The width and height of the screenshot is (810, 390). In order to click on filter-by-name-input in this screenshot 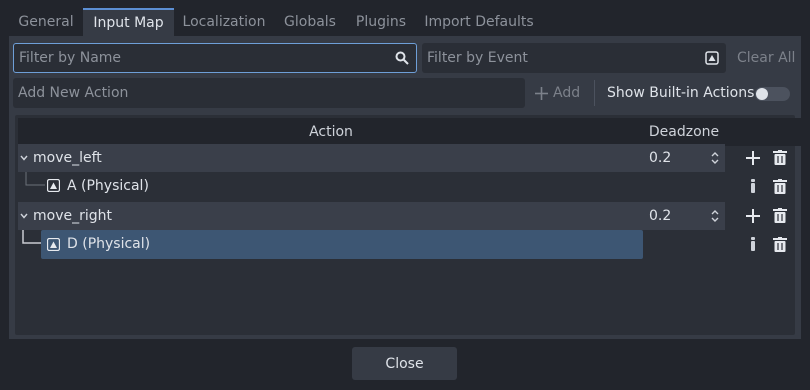, I will do `click(215, 58)`.